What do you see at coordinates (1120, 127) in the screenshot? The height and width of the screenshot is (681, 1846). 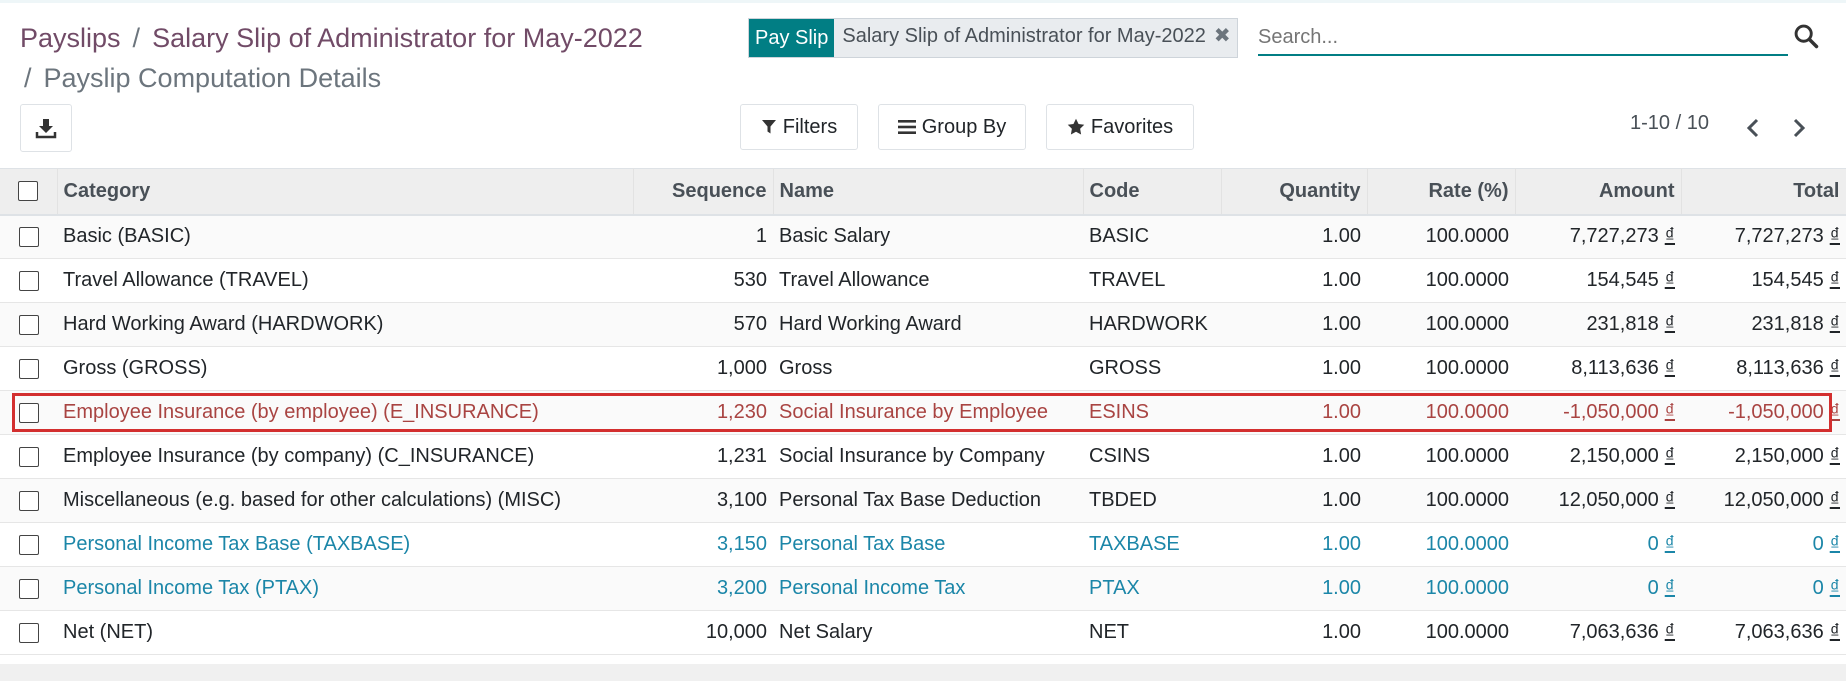 I see `favorites-button: Favorites` at bounding box center [1120, 127].